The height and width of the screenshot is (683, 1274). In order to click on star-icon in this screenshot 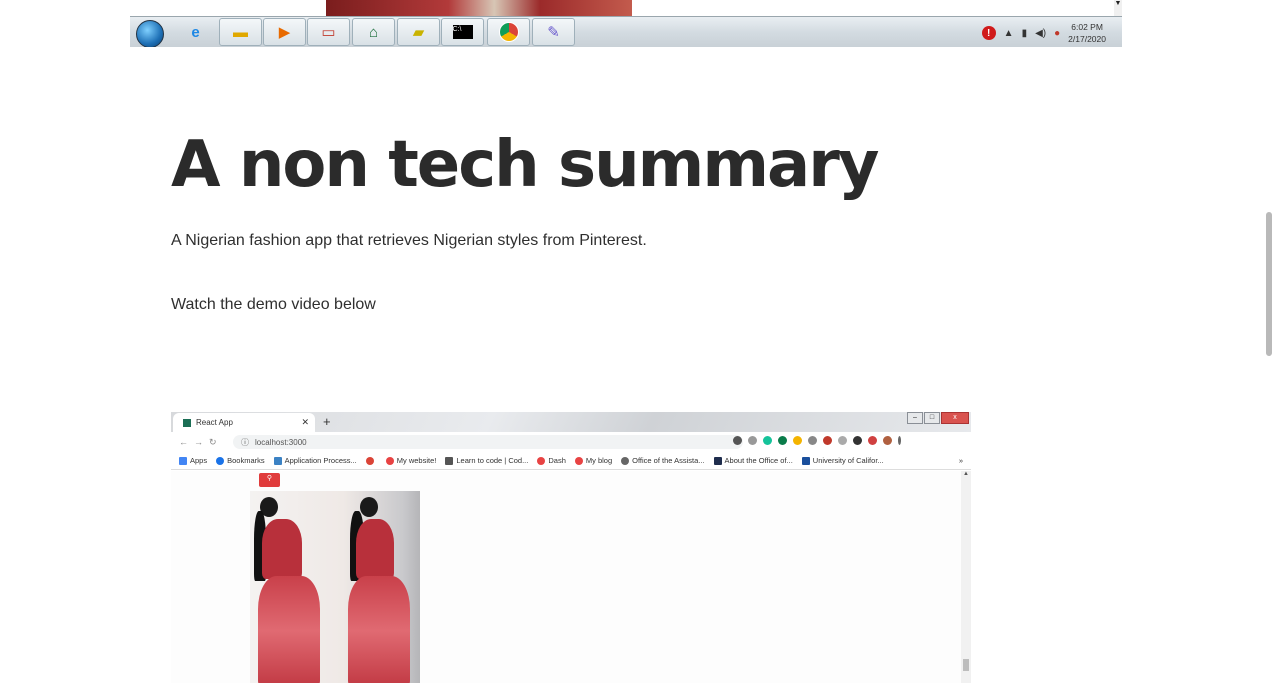, I will do `click(752, 440)`.